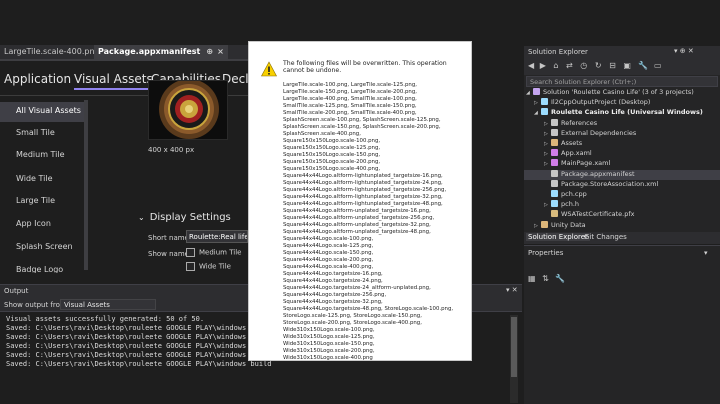  I want to click on tree-item: WSATestCertificate.pfx, so click(589, 215).